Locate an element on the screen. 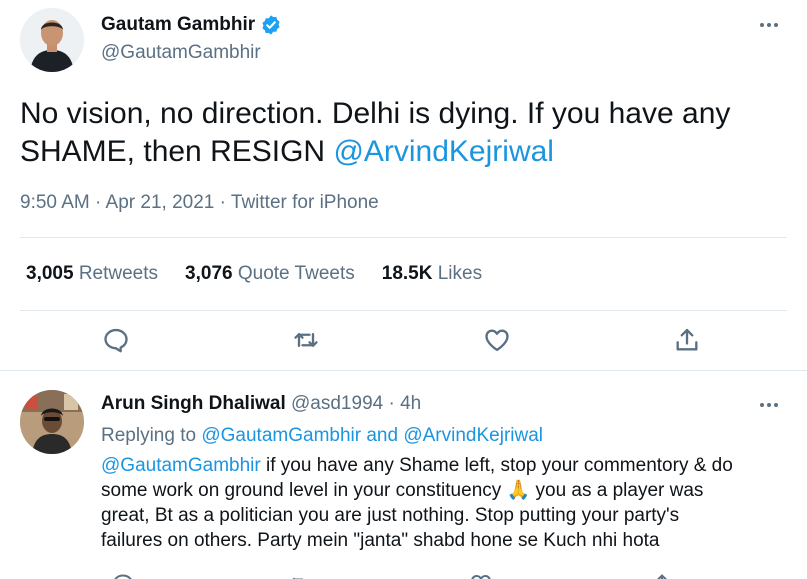 This screenshot has width=807, height=579. retweet-button is located at coordinates (306, 340).